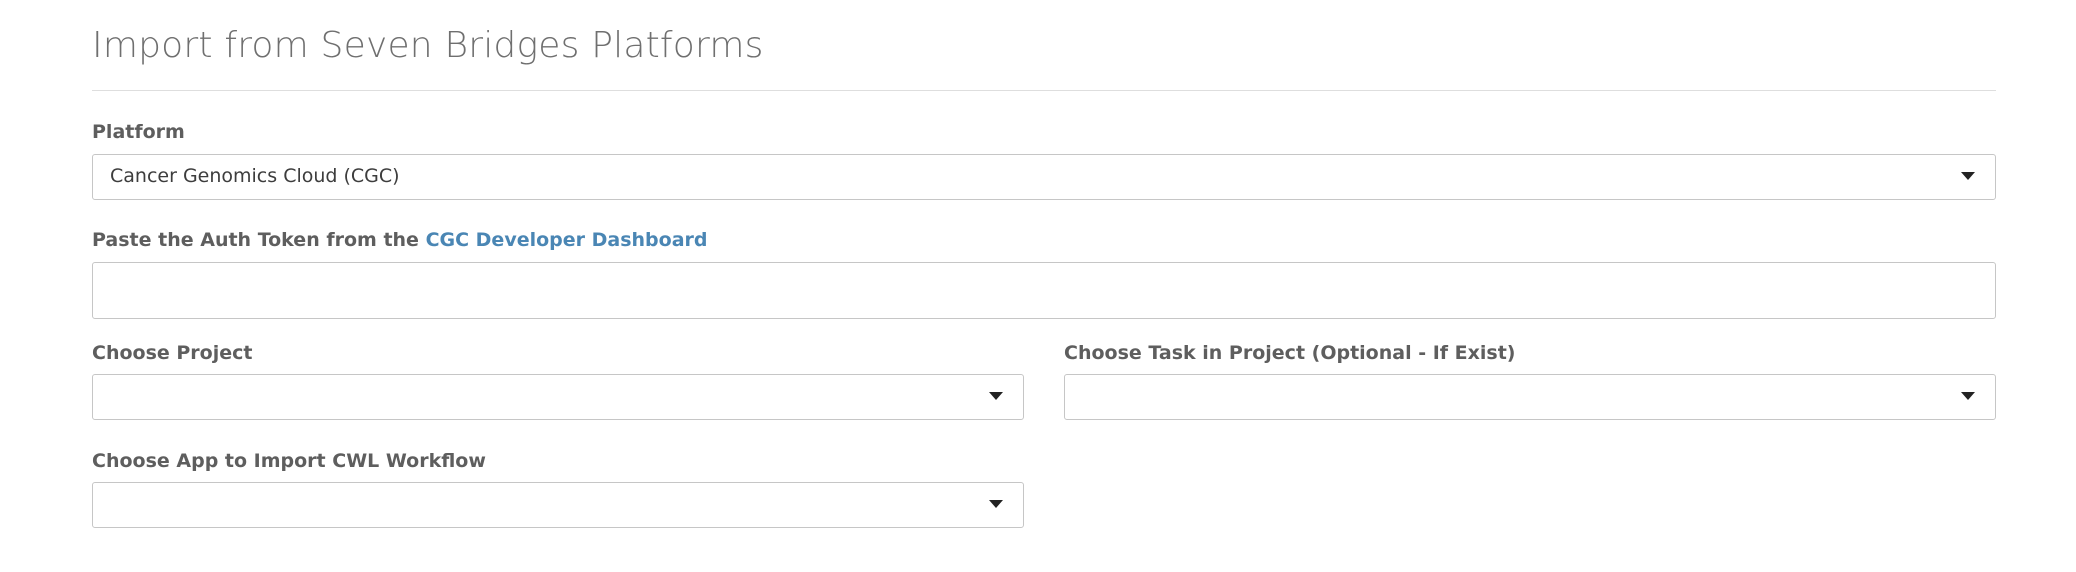 The height and width of the screenshot is (572, 2076). Describe the element at coordinates (1530, 397) in the screenshot. I see `task-select` at that location.